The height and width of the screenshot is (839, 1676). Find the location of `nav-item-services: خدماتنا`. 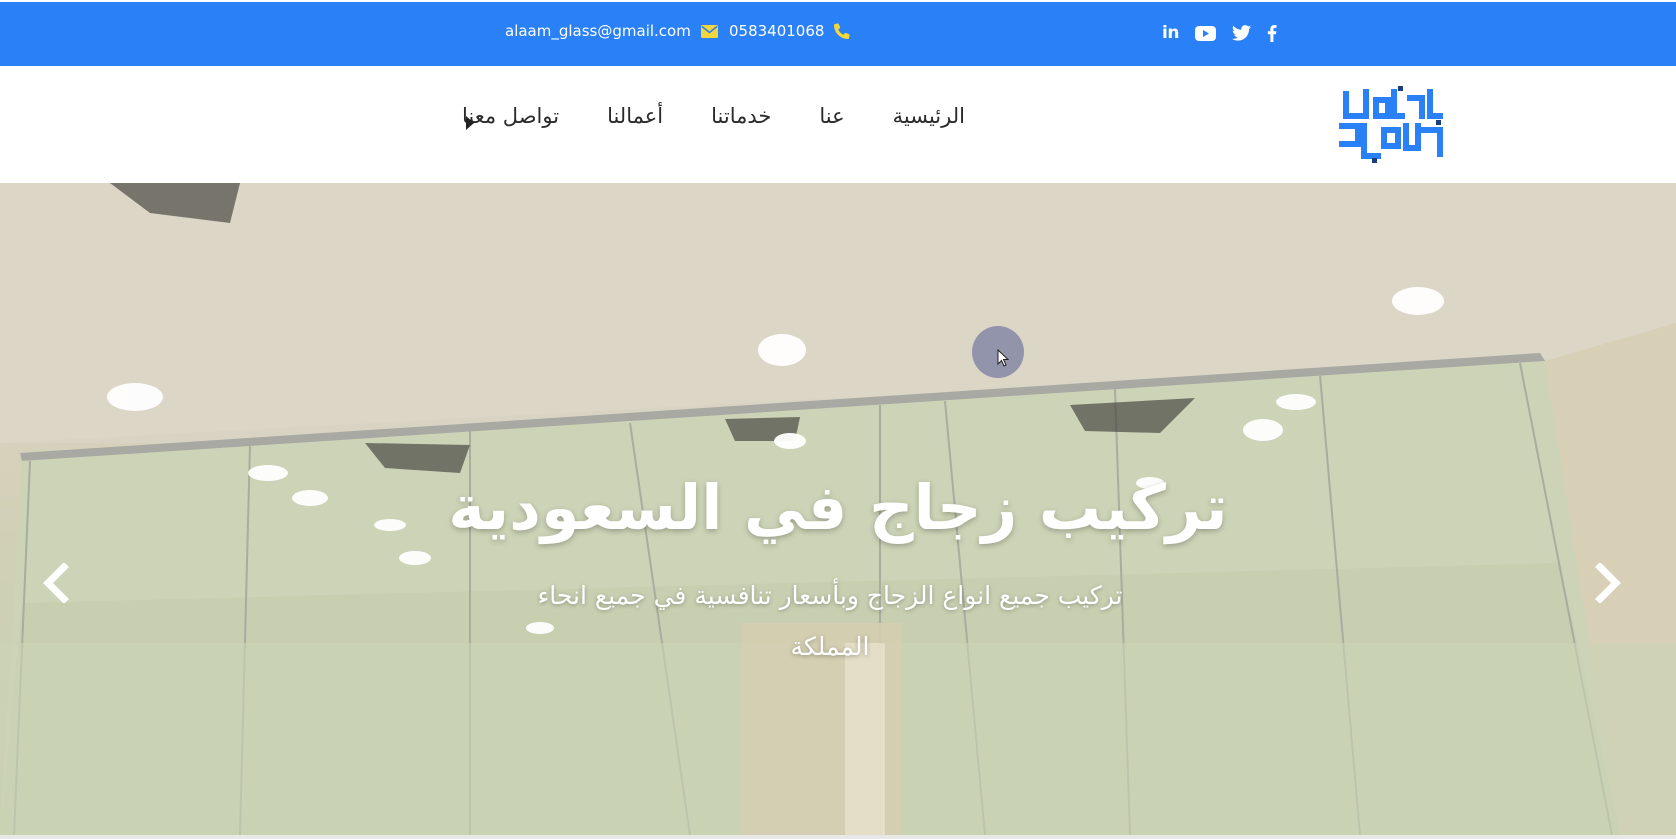

nav-item-services: خدماتنا is located at coordinates (741, 116).